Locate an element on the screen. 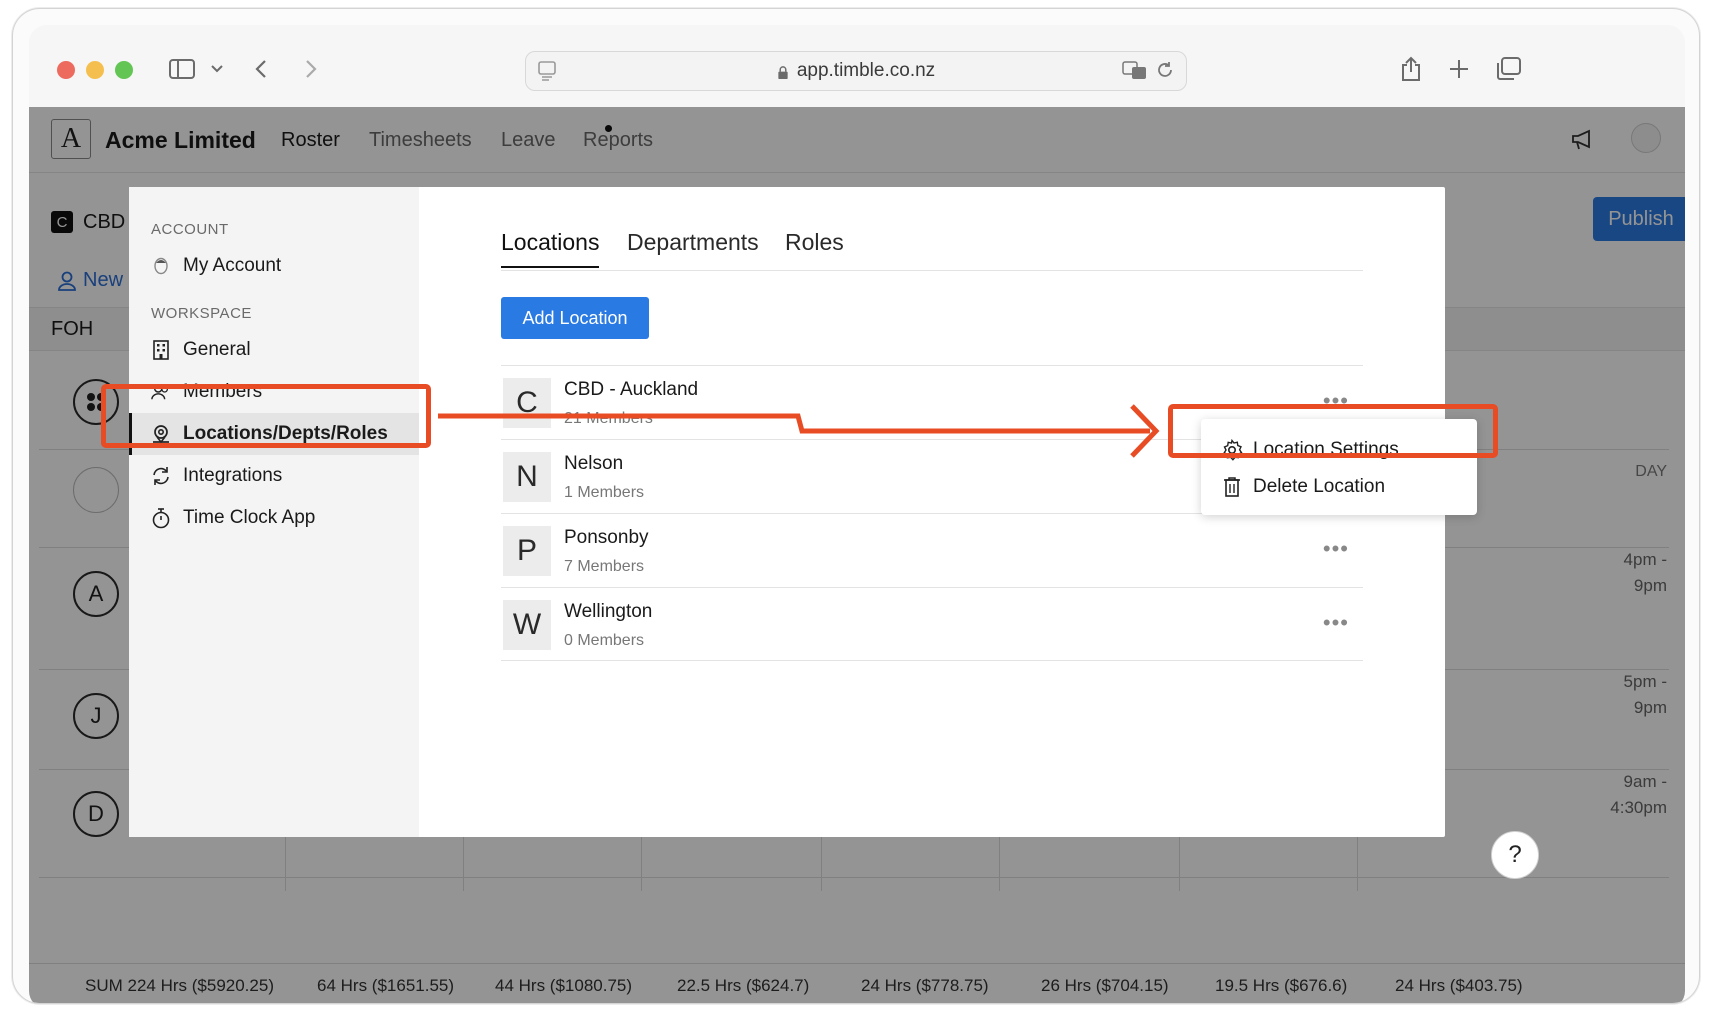 The width and height of the screenshot is (1712, 1016). translate-icon is located at coordinates (1135, 72).